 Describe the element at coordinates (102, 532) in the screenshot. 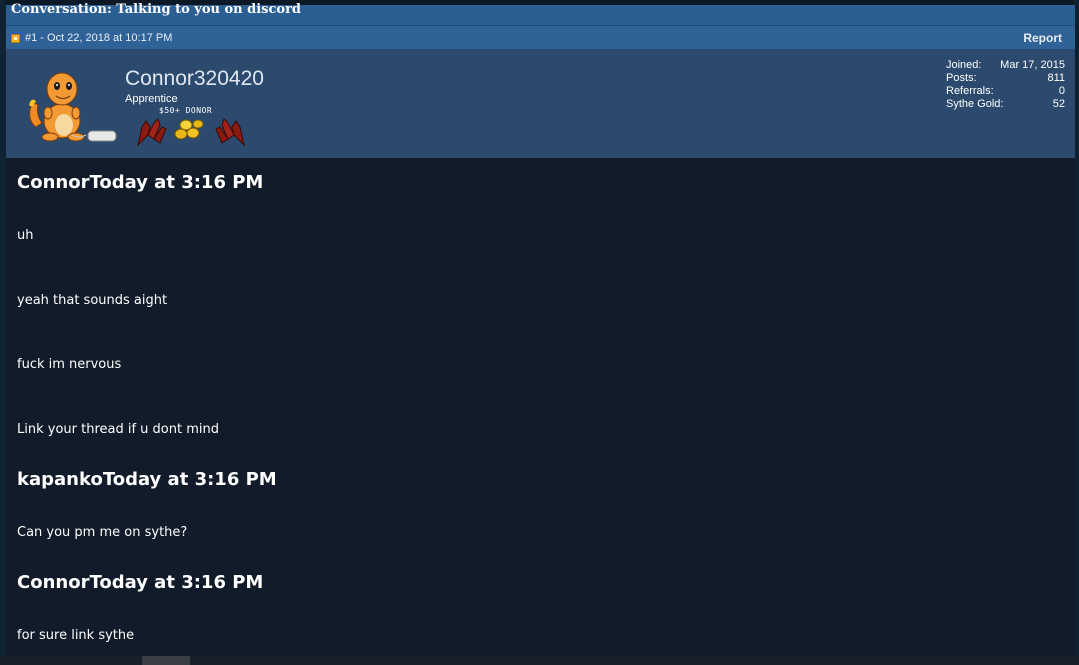

I see `message-line: Can you pm me on sythe?` at that location.